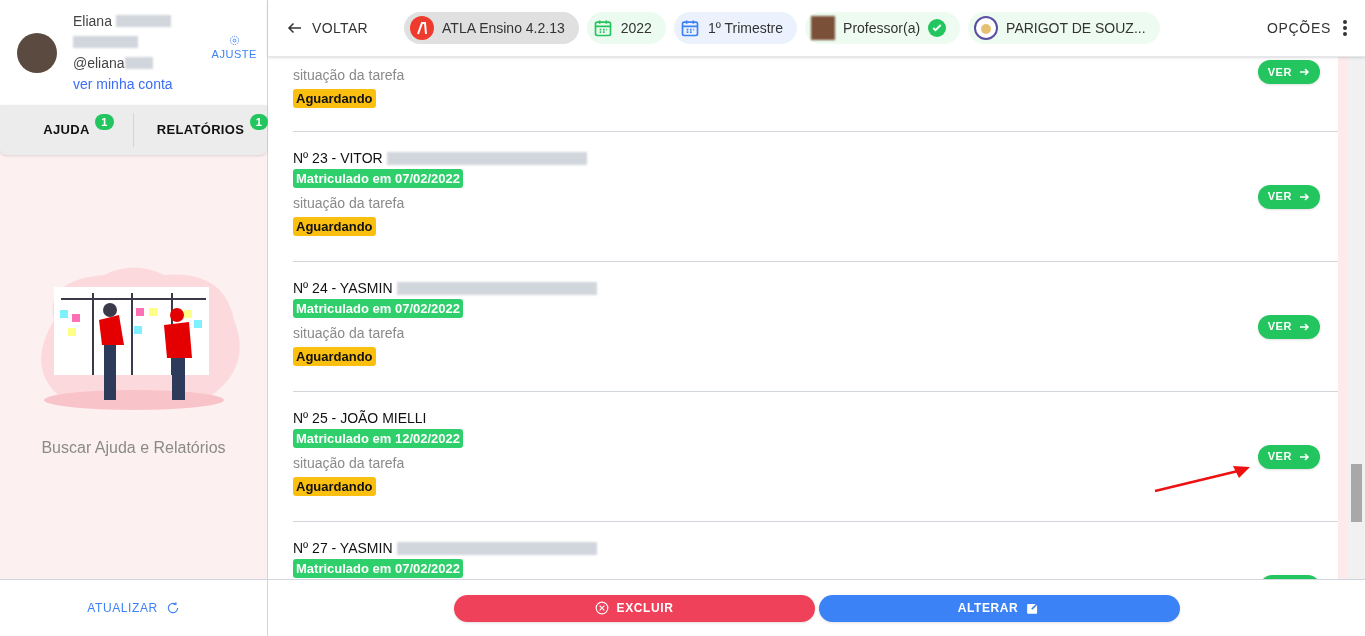 This screenshot has width=1365, height=636. Describe the element at coordinates (999, 608) in the screenshot. I see `edit-button: ALTERAR` at that location.